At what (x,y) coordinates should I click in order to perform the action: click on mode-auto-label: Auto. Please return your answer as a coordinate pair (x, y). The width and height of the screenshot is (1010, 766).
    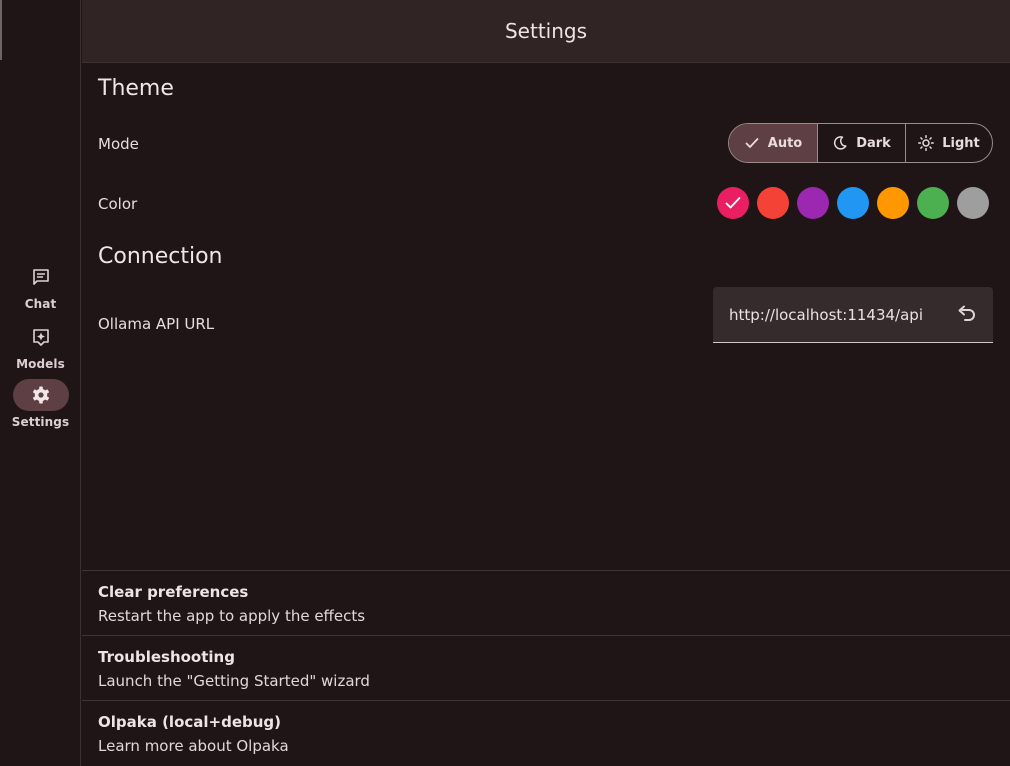
    Looking at the image, I should click on (785, 143).